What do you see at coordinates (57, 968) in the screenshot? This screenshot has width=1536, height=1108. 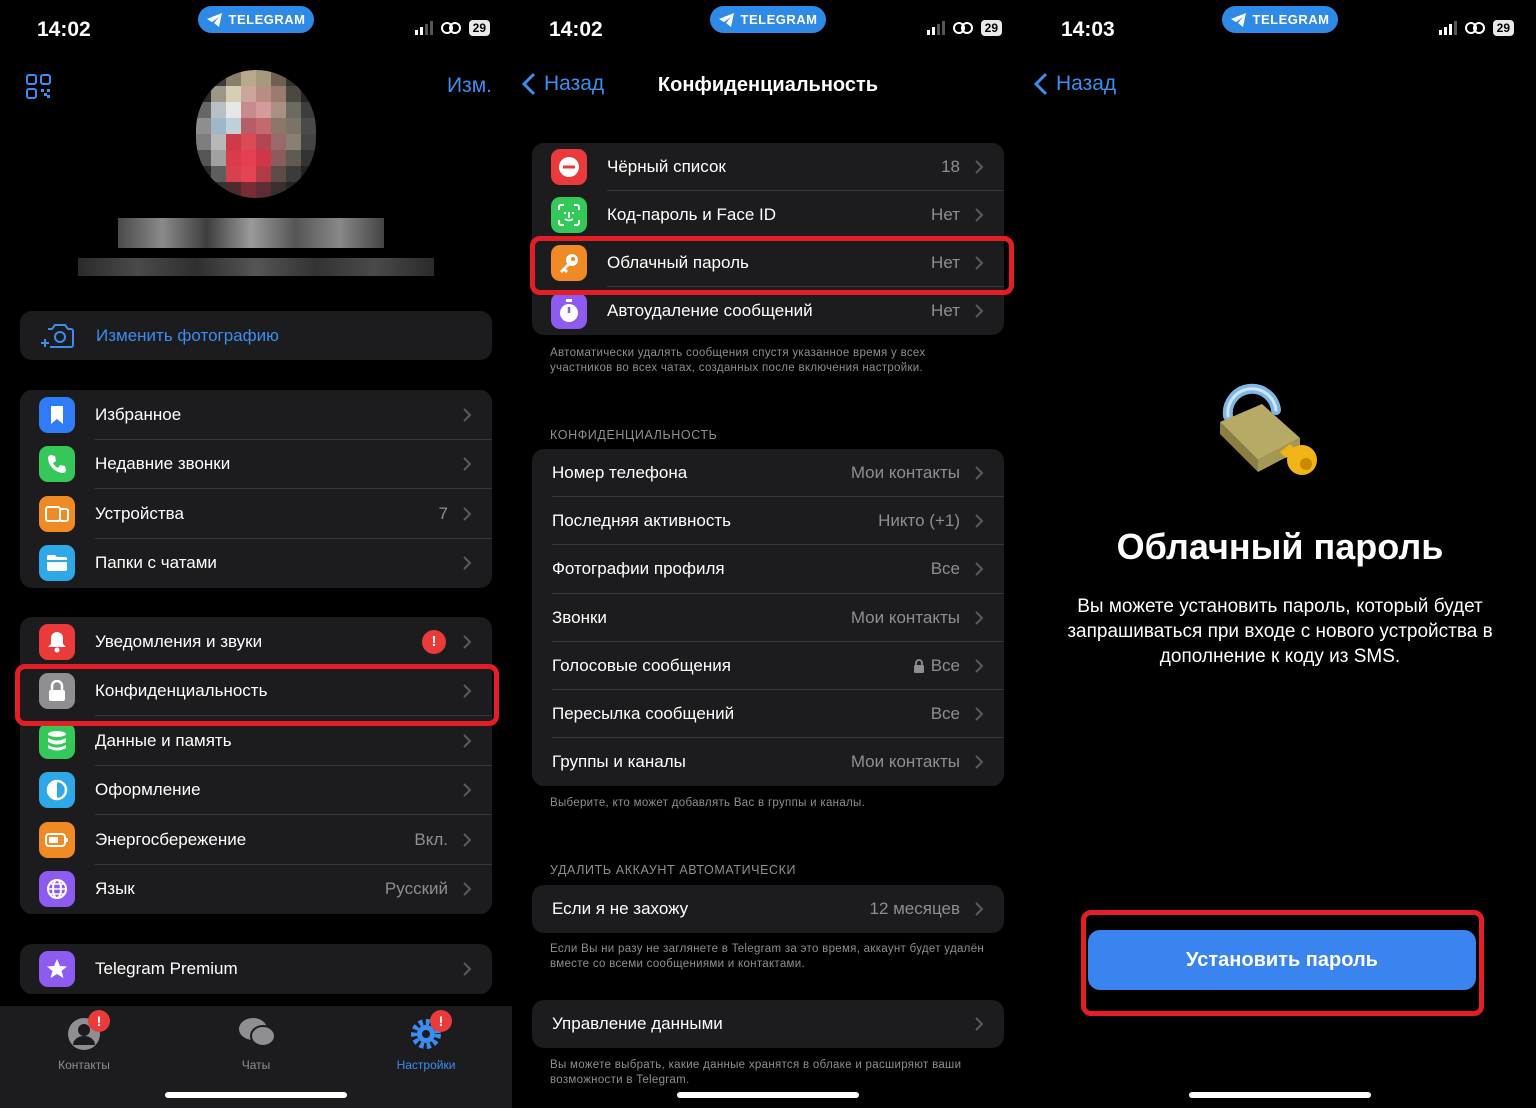 I see `star-icon` at bounding box center [57, 968].